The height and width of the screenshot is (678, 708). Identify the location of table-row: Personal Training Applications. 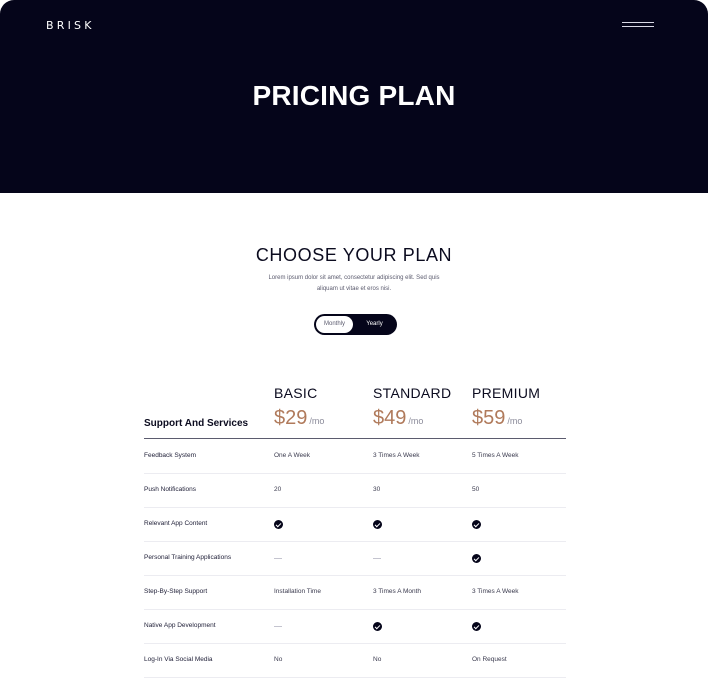
(355, 558).